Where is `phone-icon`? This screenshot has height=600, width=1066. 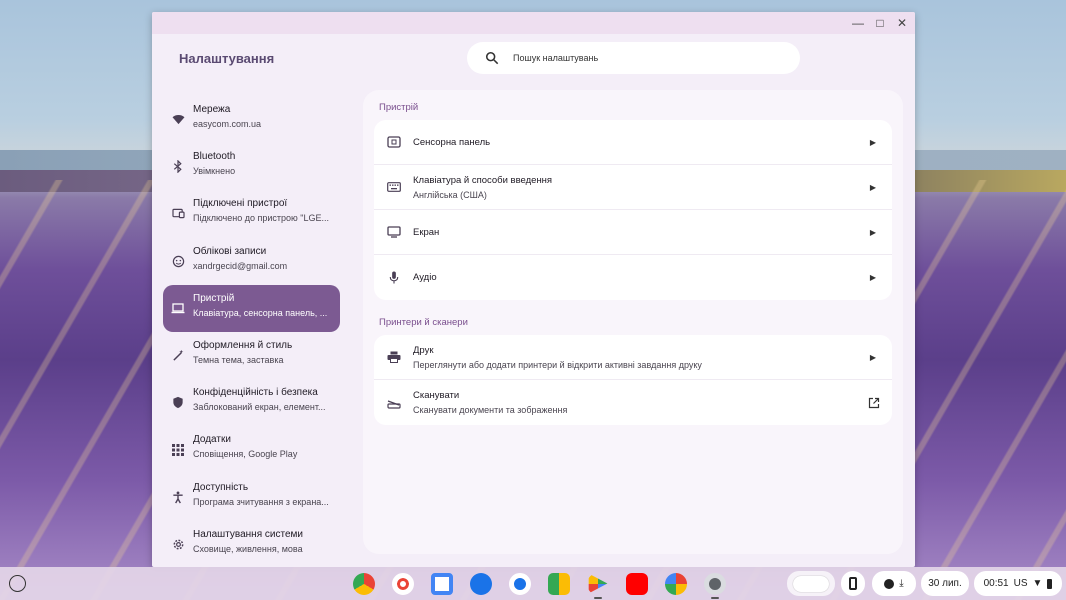 phone-icon is located at coordinates (853, 583).